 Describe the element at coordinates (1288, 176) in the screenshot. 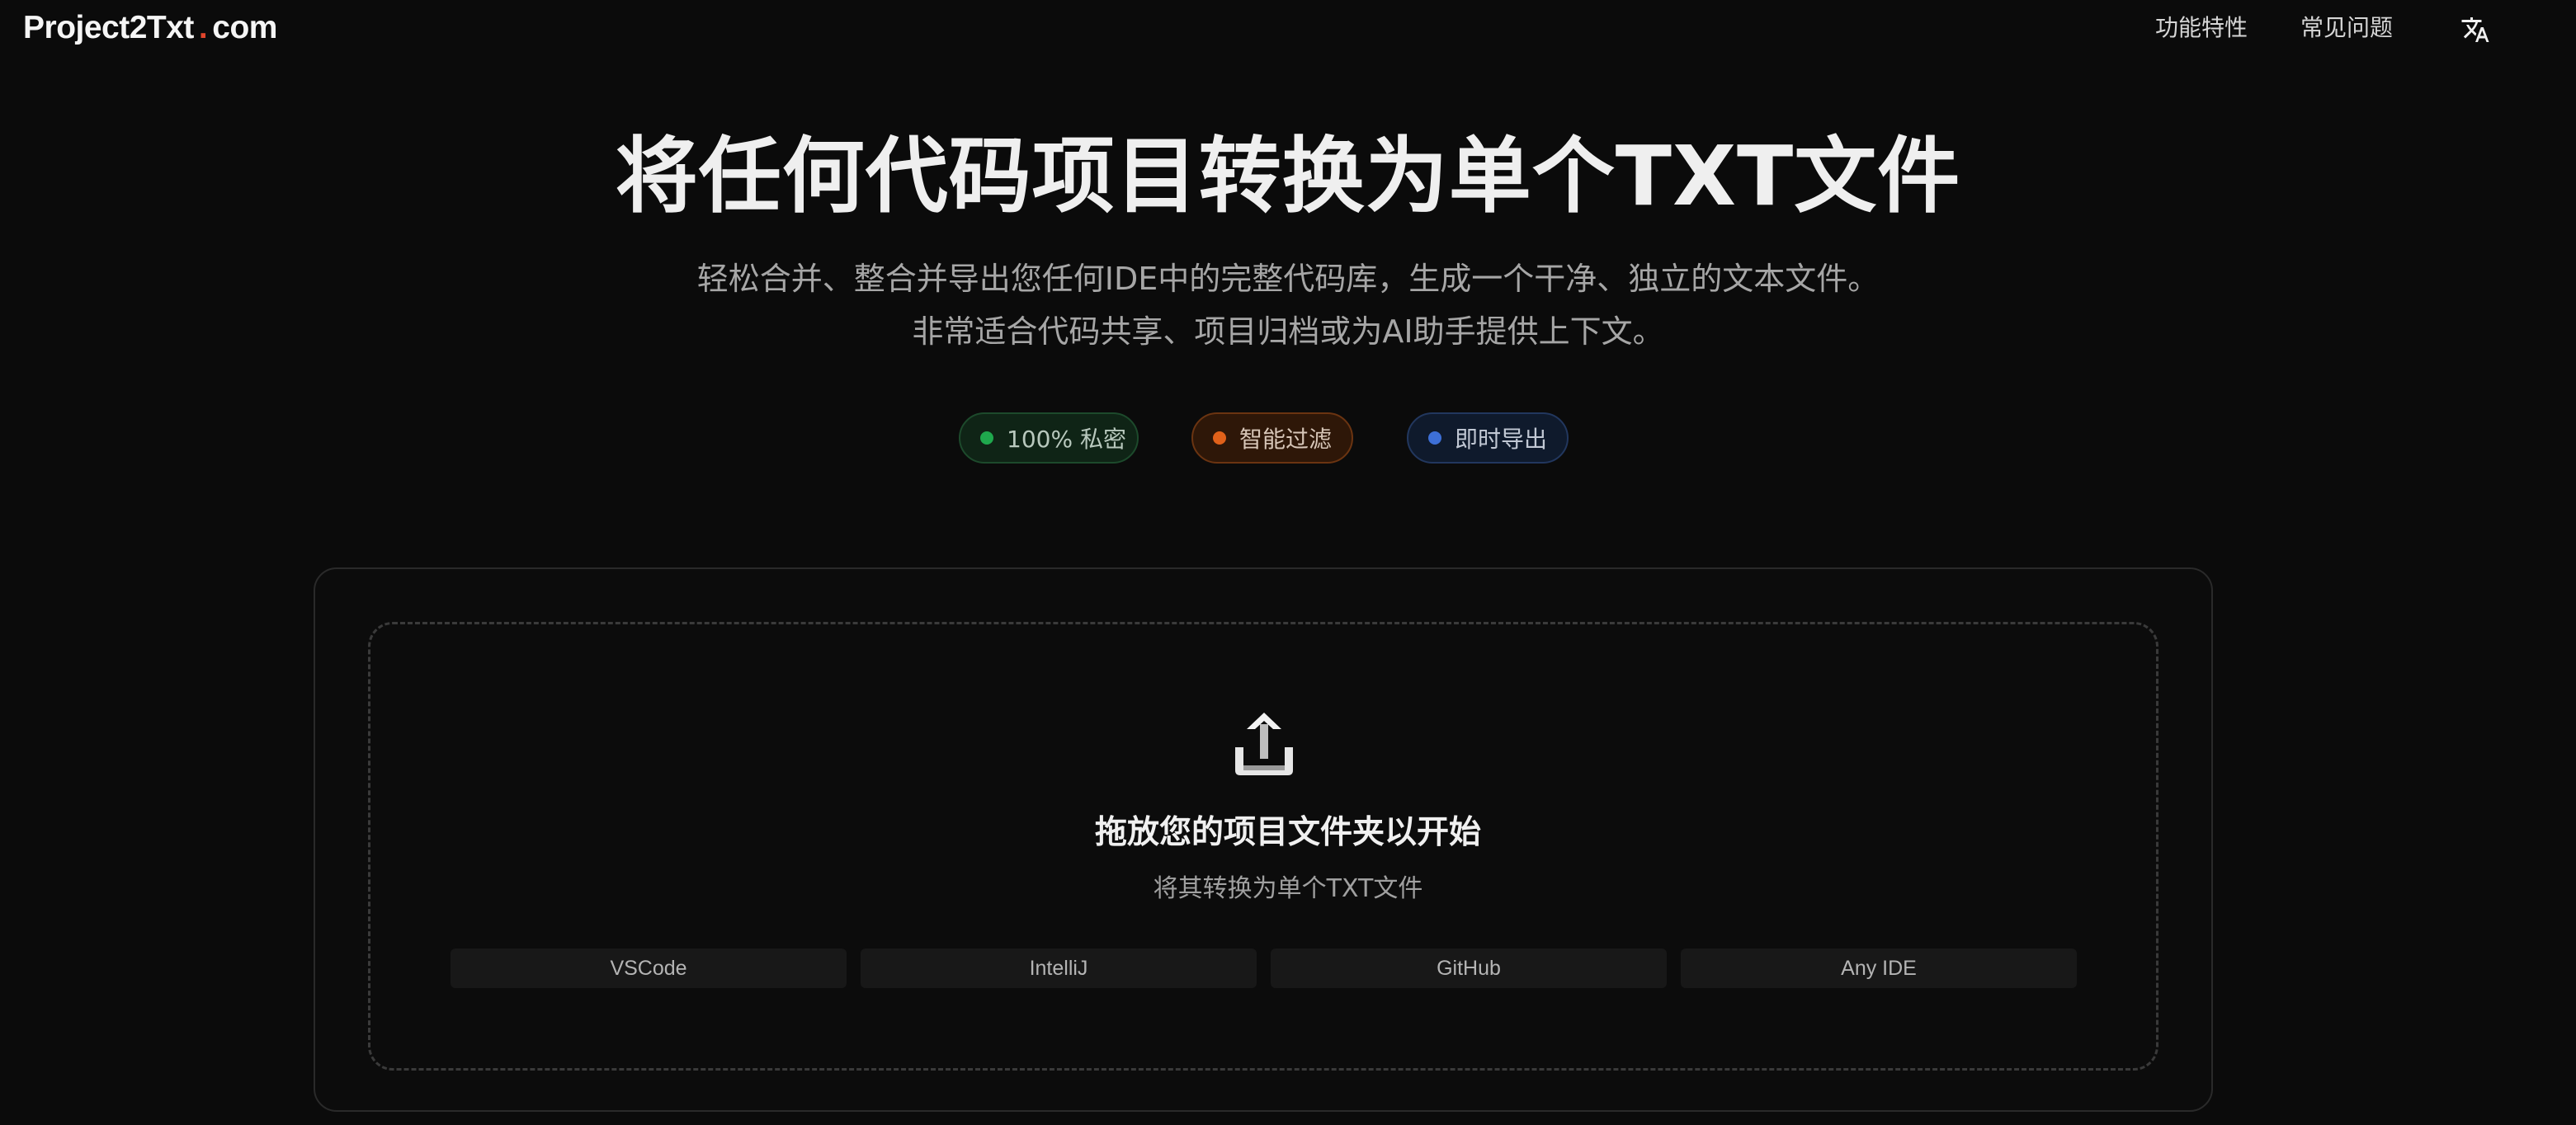

I see `hero-title: 将任何代码项目转换为单个TXT文件` at that location.